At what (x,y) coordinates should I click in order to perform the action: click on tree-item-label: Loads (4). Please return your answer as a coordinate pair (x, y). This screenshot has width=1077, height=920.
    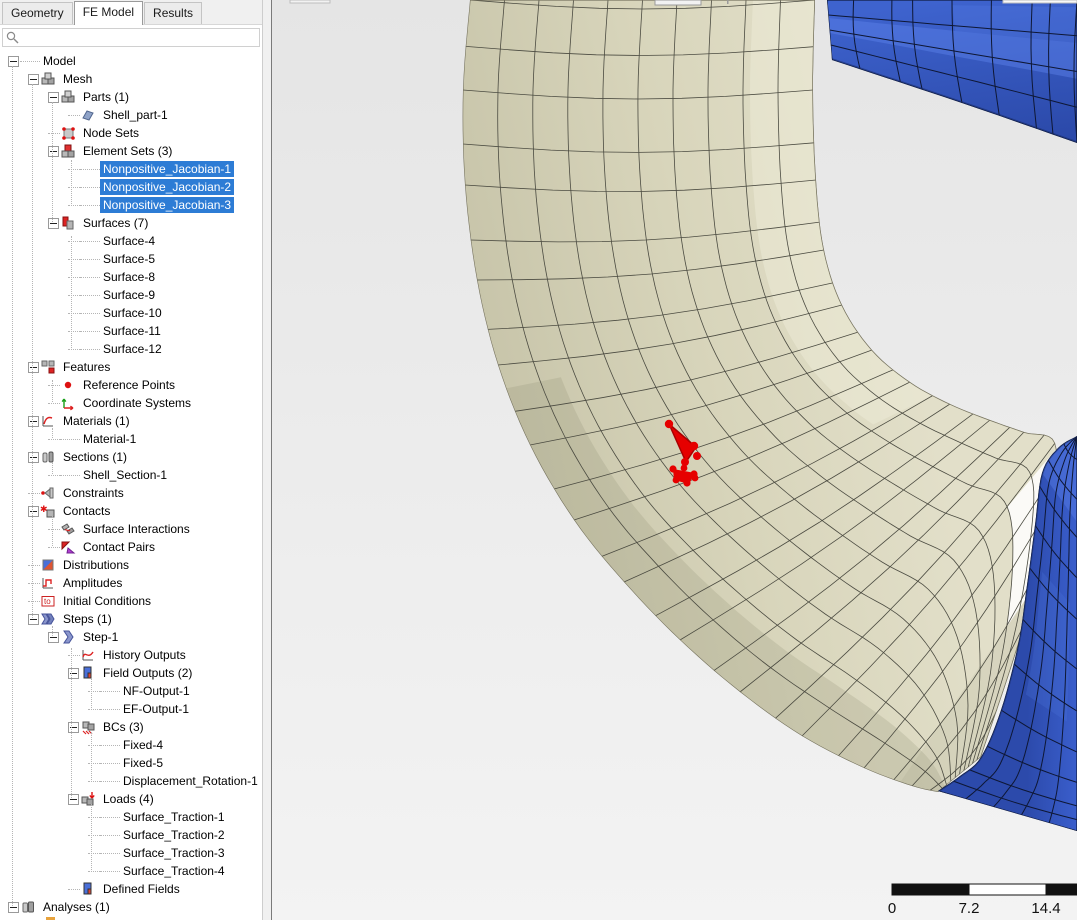
    Looking at the image, I should click on (128, 799).